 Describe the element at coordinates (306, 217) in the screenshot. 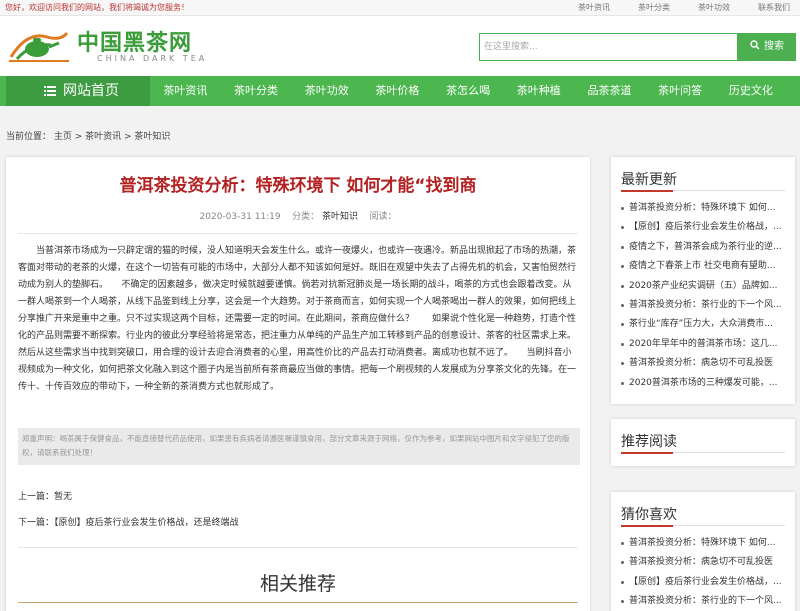

I see `article-category-label: 分类：` at that location.